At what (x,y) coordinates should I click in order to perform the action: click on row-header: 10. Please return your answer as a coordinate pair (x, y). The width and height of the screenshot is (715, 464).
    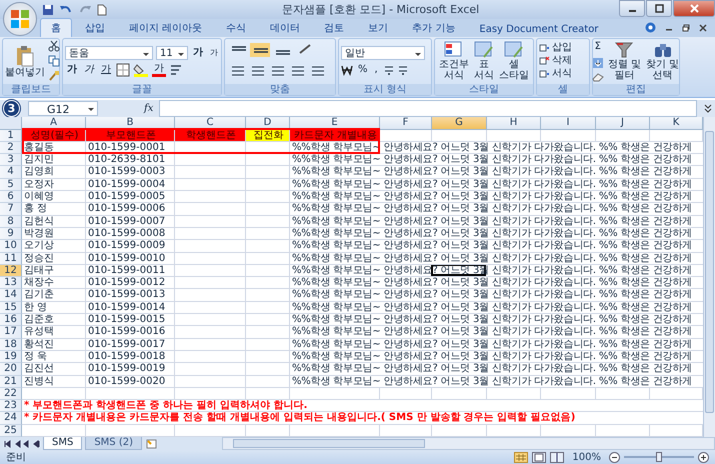
    Looking at the image, I should click on (11, 246).